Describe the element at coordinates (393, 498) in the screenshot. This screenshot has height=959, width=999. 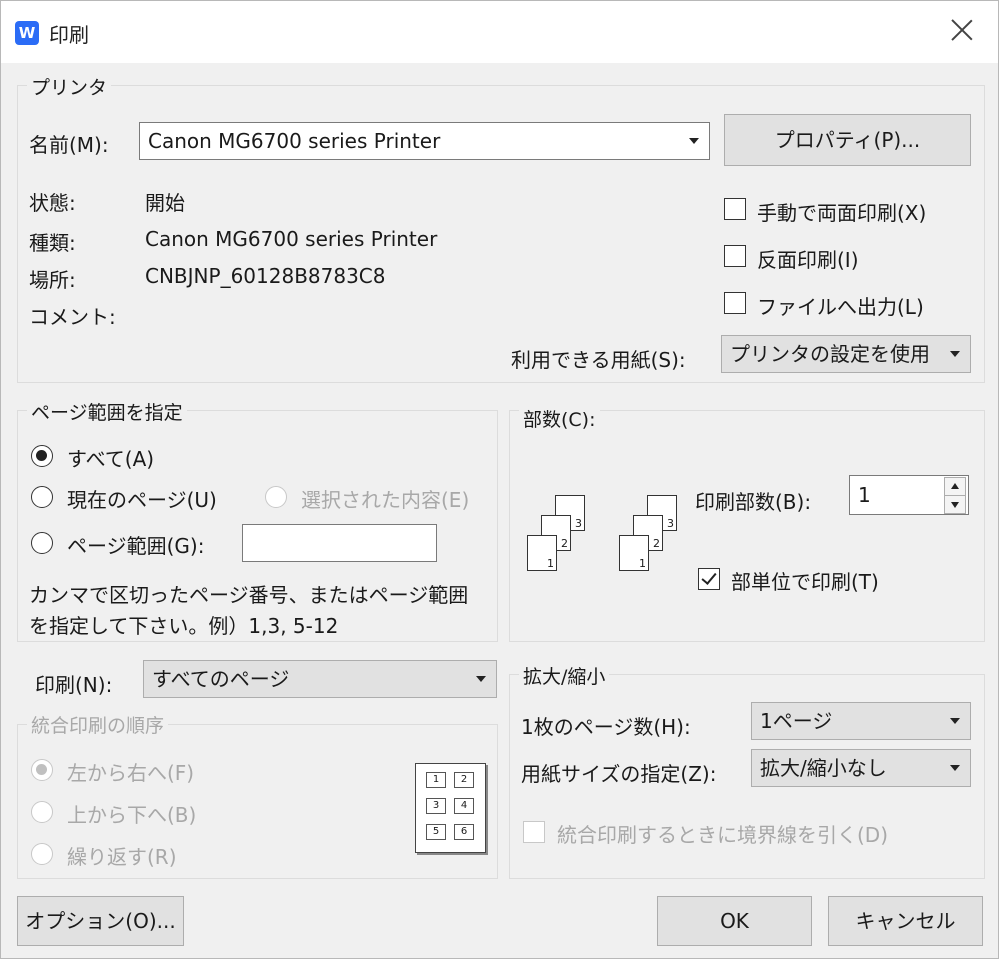
I see `range-selection-label: 選択された内容(E)` at that location.